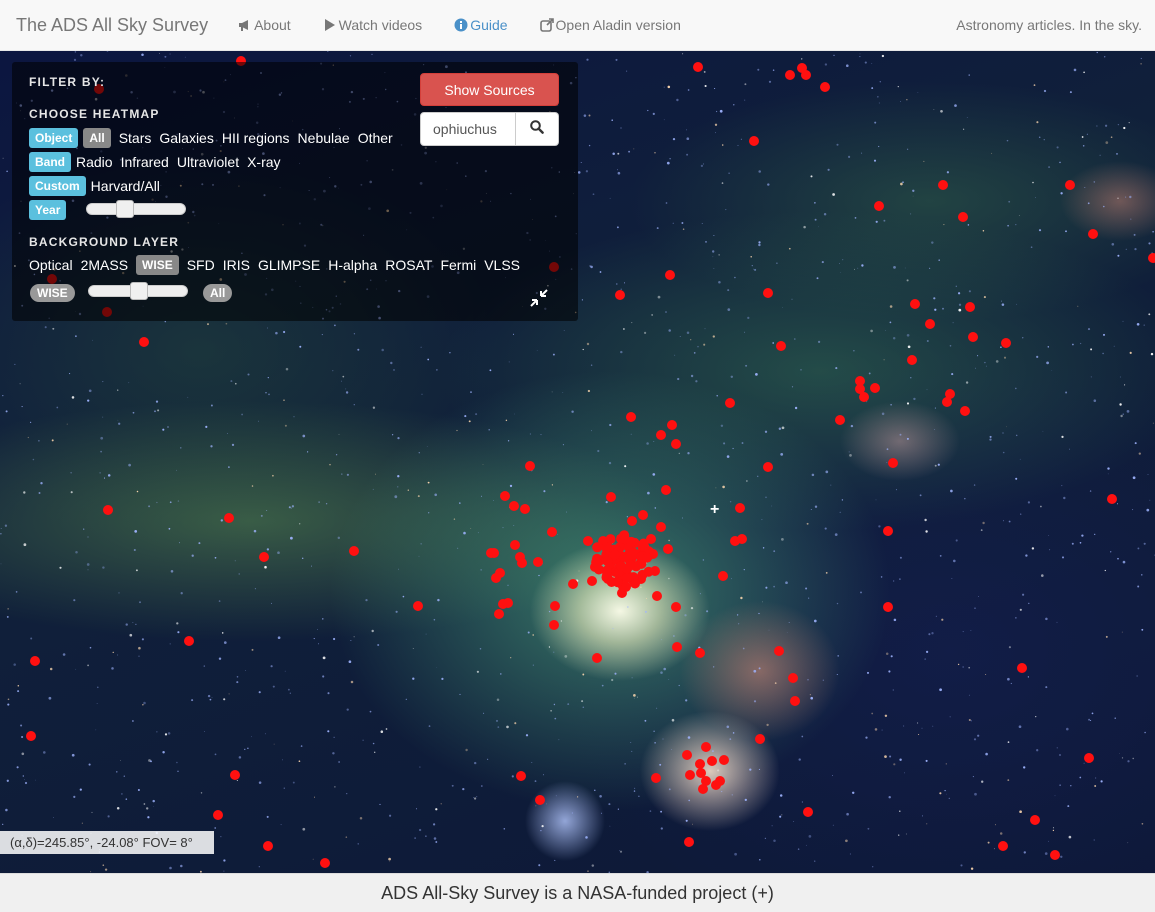  What do you see at coordinates (157, 265) in the screenshot?
I see `bg-option-wise: WISE` at bounding box center [157, 265].